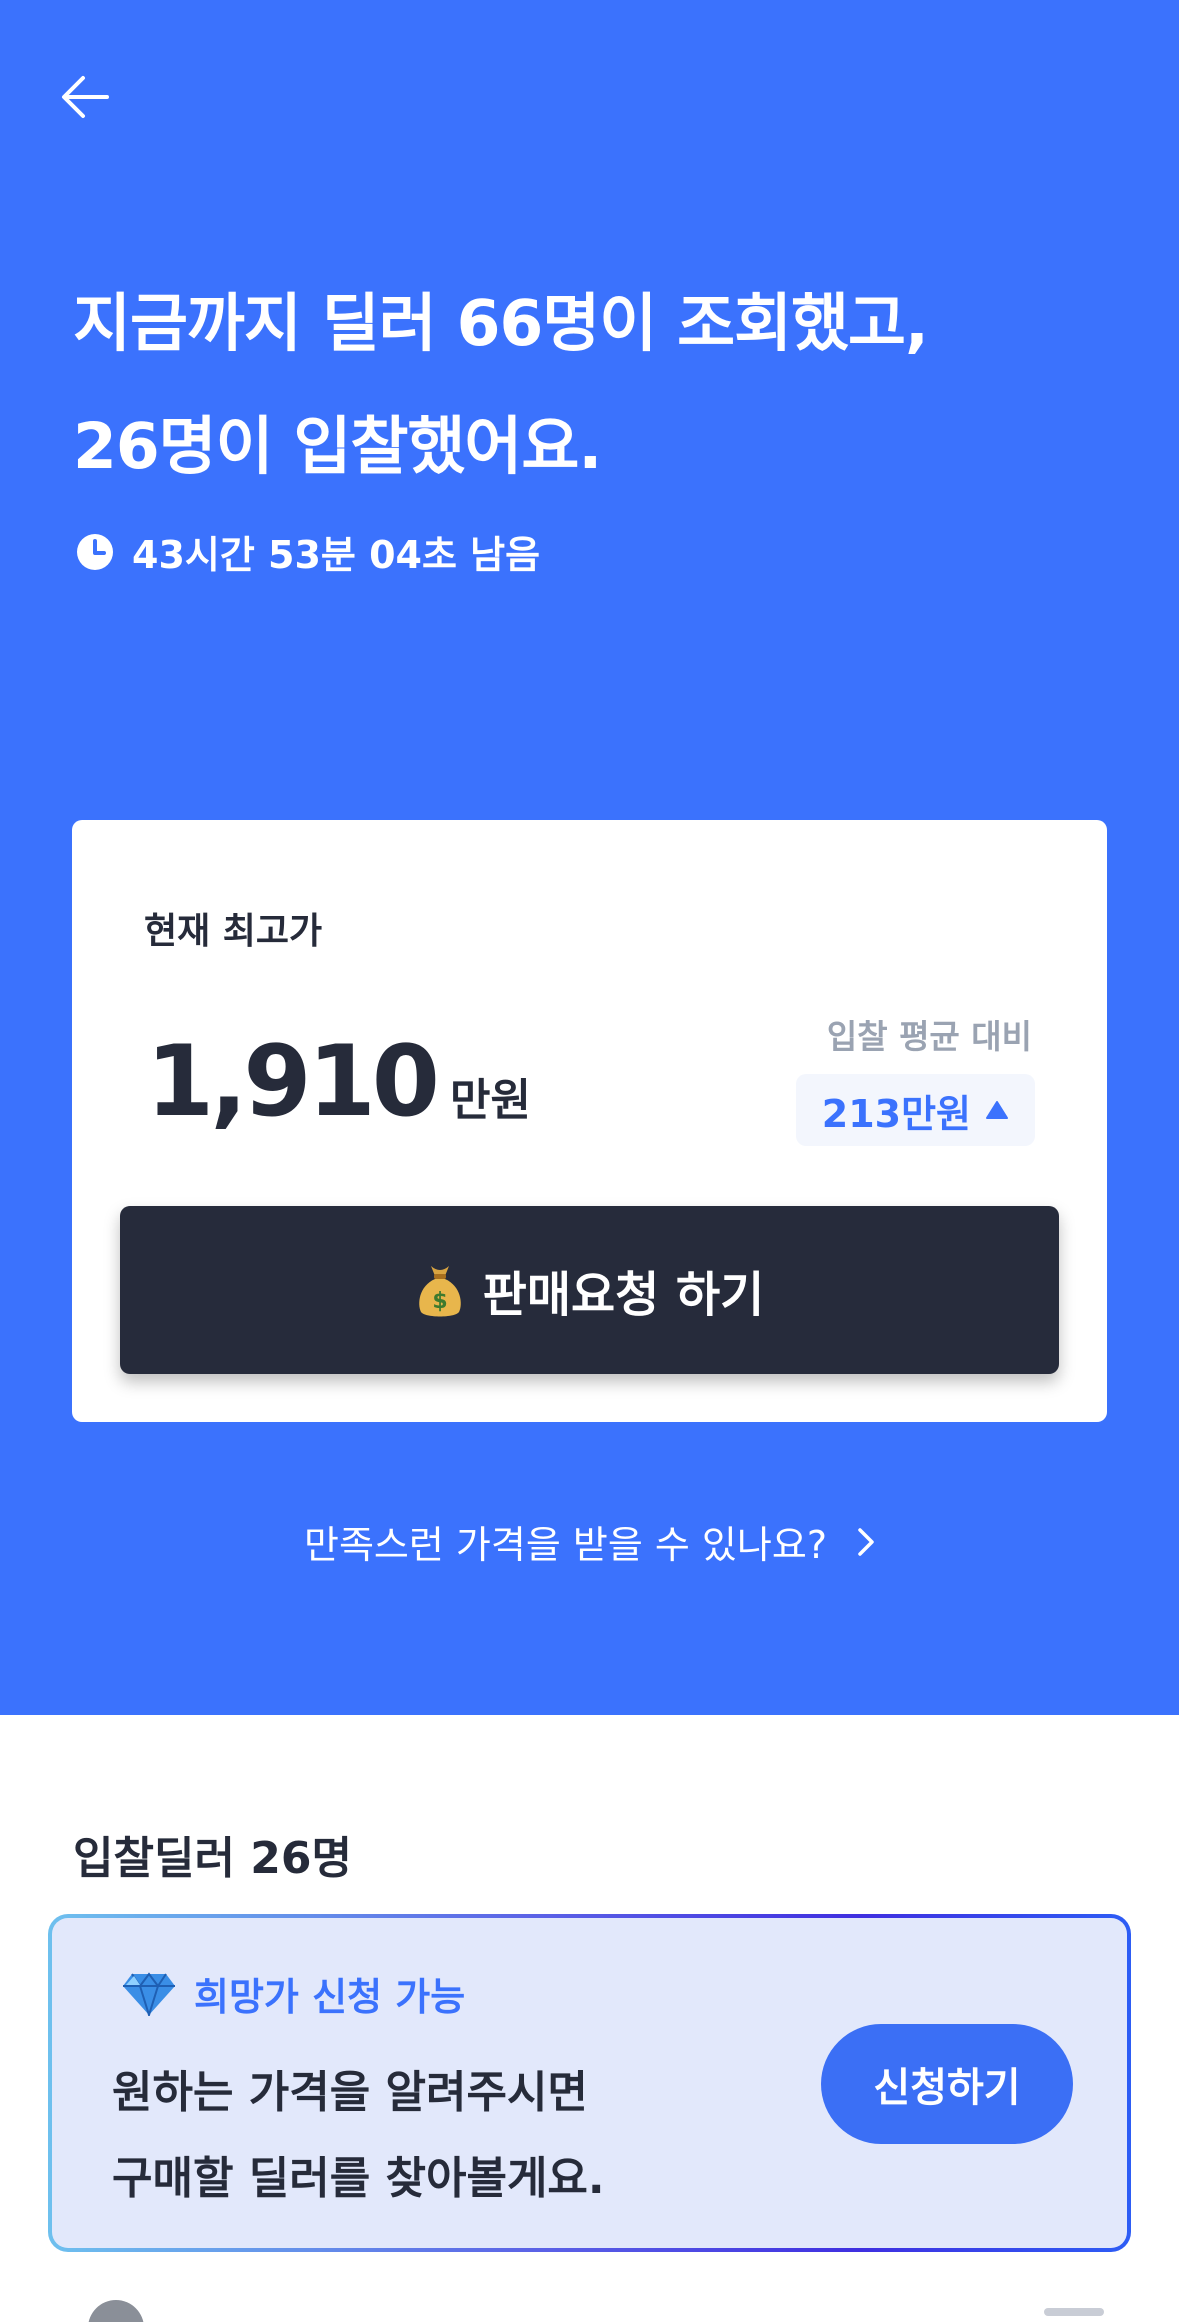  I want to click on current-highest-label: 현재 최고가, so click(233, 931).